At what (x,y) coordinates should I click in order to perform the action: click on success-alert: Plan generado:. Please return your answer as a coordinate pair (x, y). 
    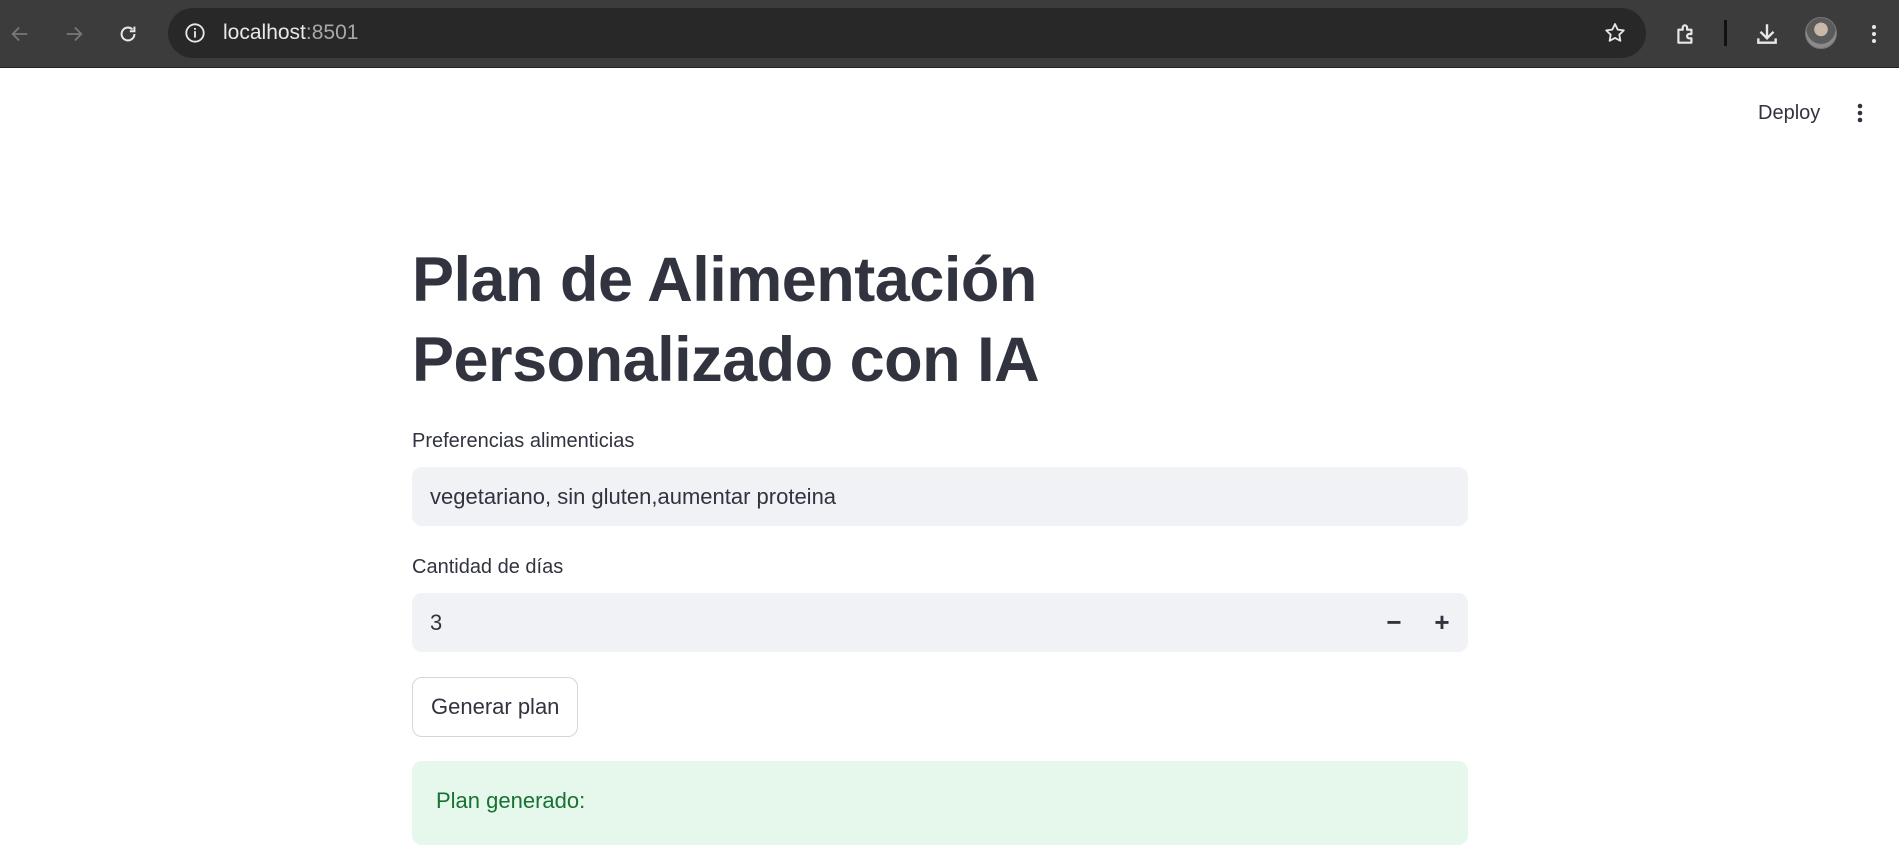
    Looking at the image, I should click on (940, 803).